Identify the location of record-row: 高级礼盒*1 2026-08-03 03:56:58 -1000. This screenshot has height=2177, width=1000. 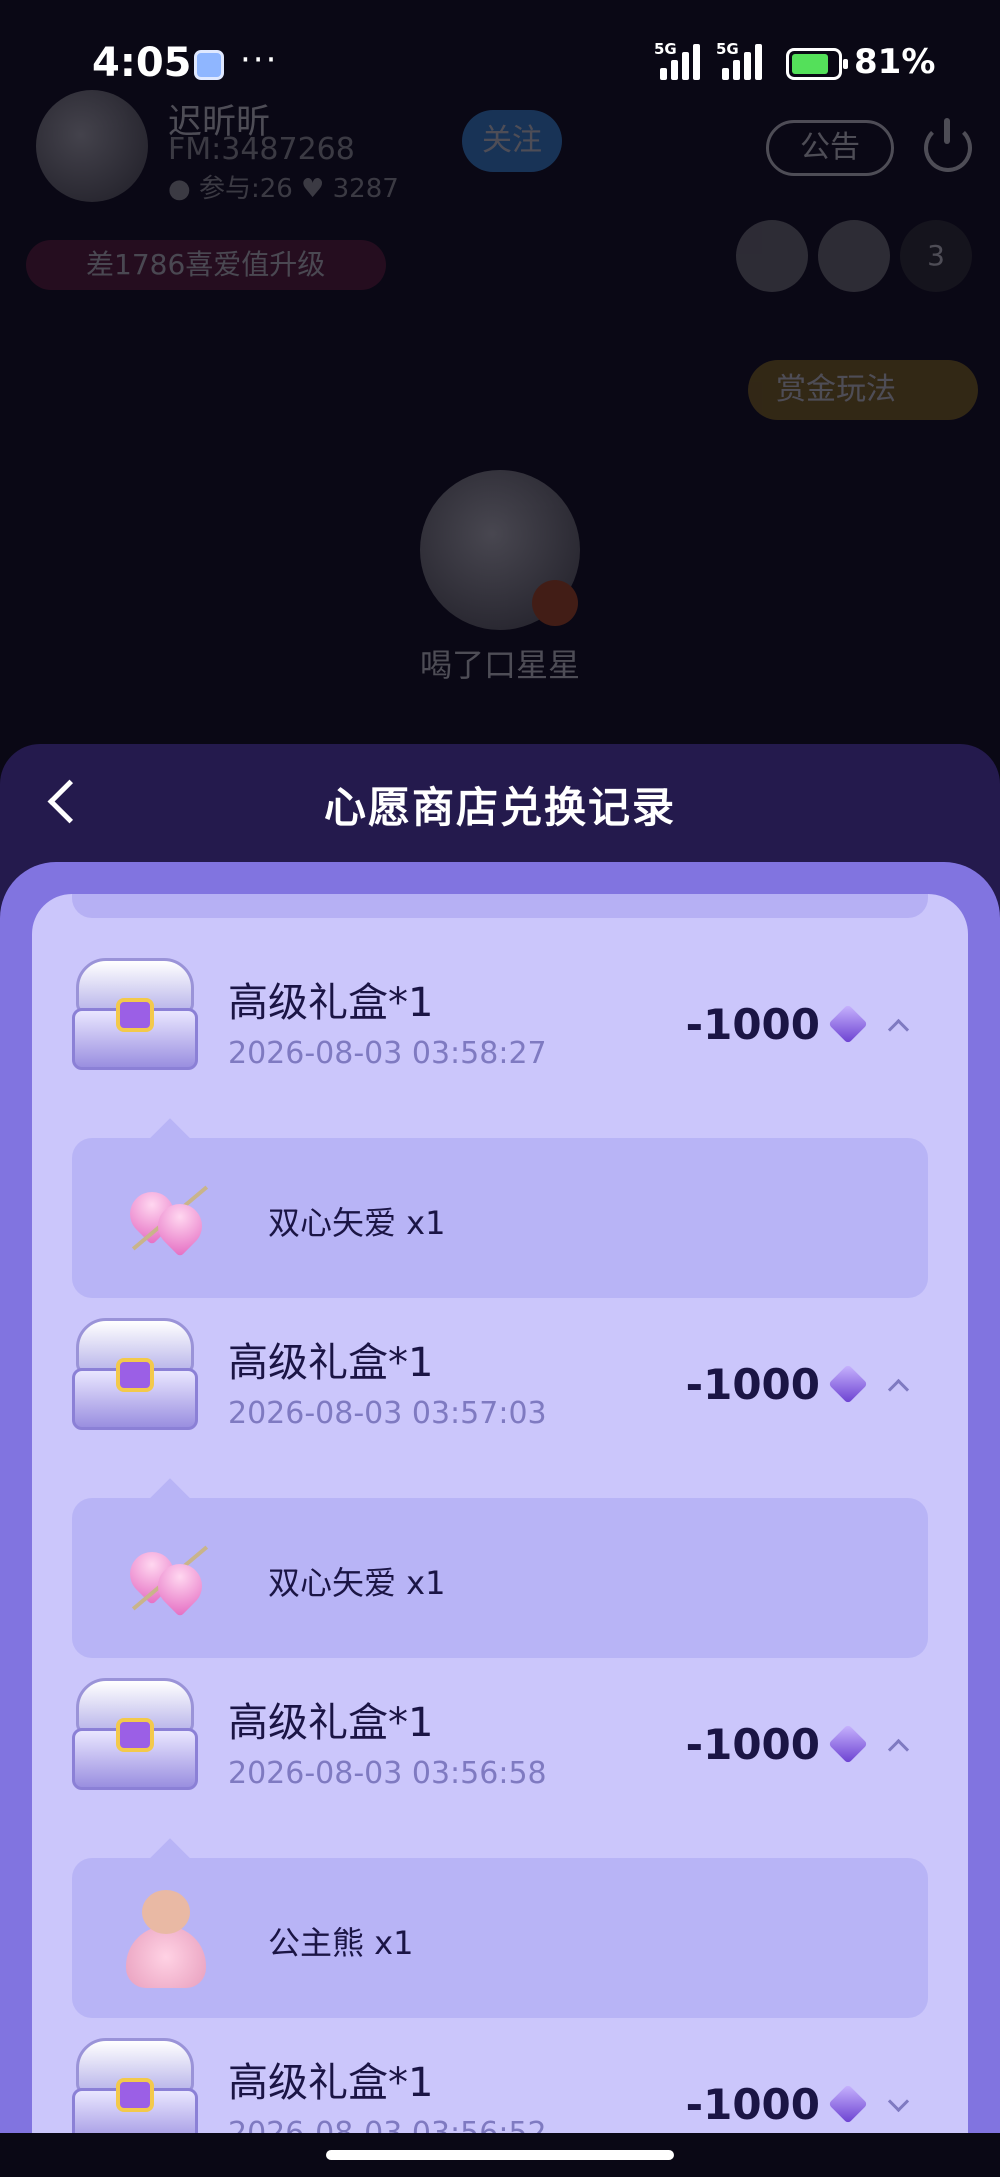
(500, 1749).